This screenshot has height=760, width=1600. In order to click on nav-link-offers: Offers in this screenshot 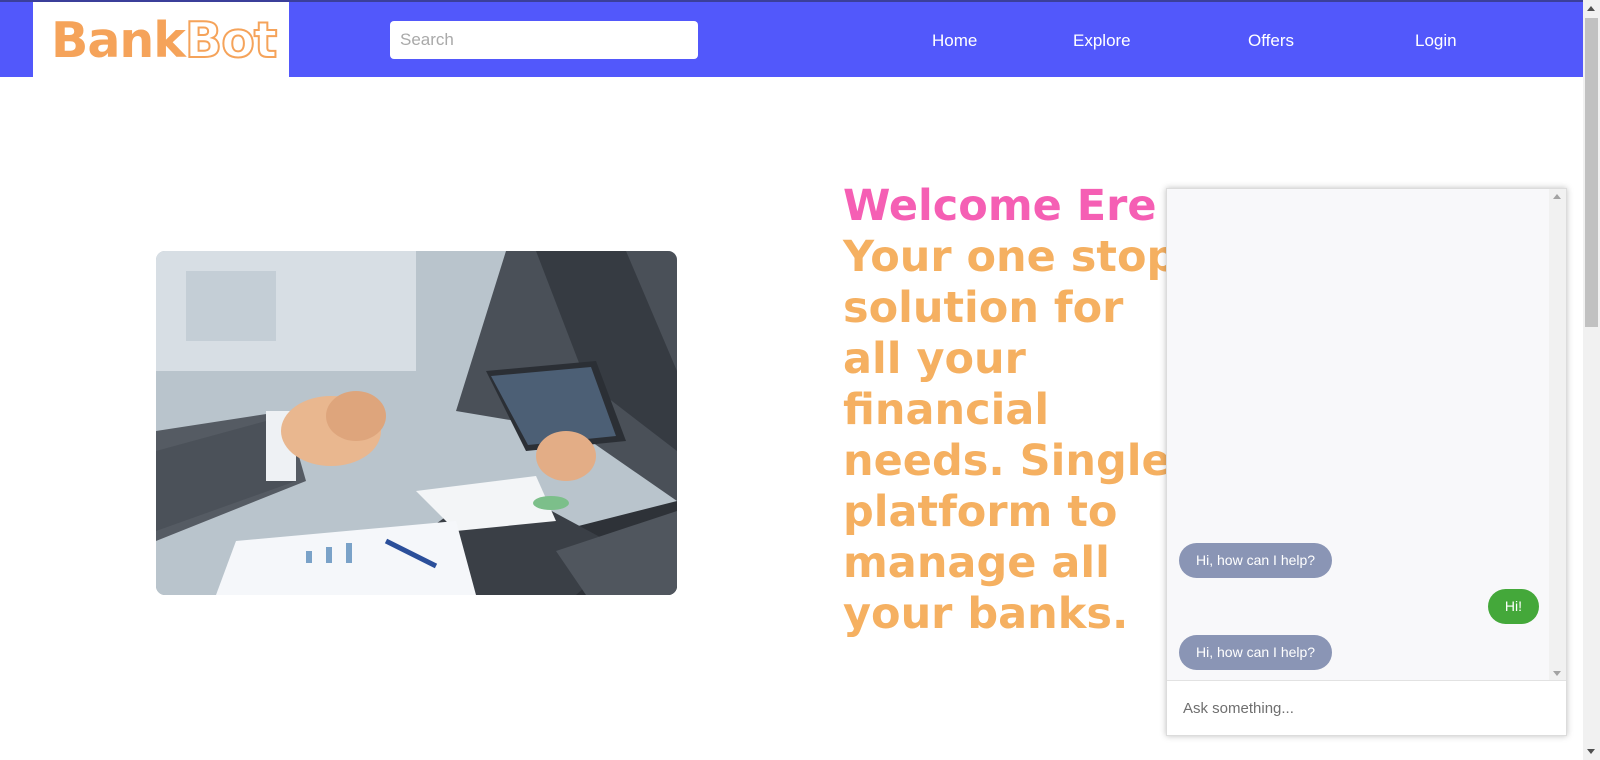, I will do `click(1271, 41)`.